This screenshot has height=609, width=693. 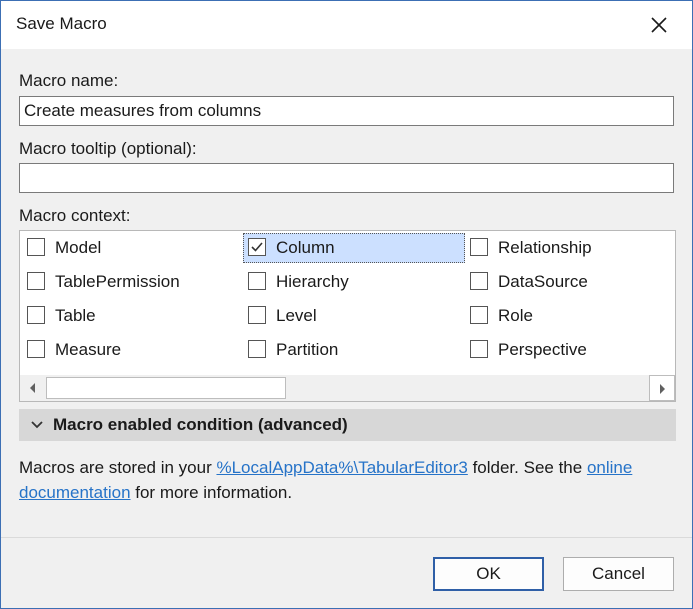 I want to click on context-label-measure: Measure, so click(x=88, y=349).